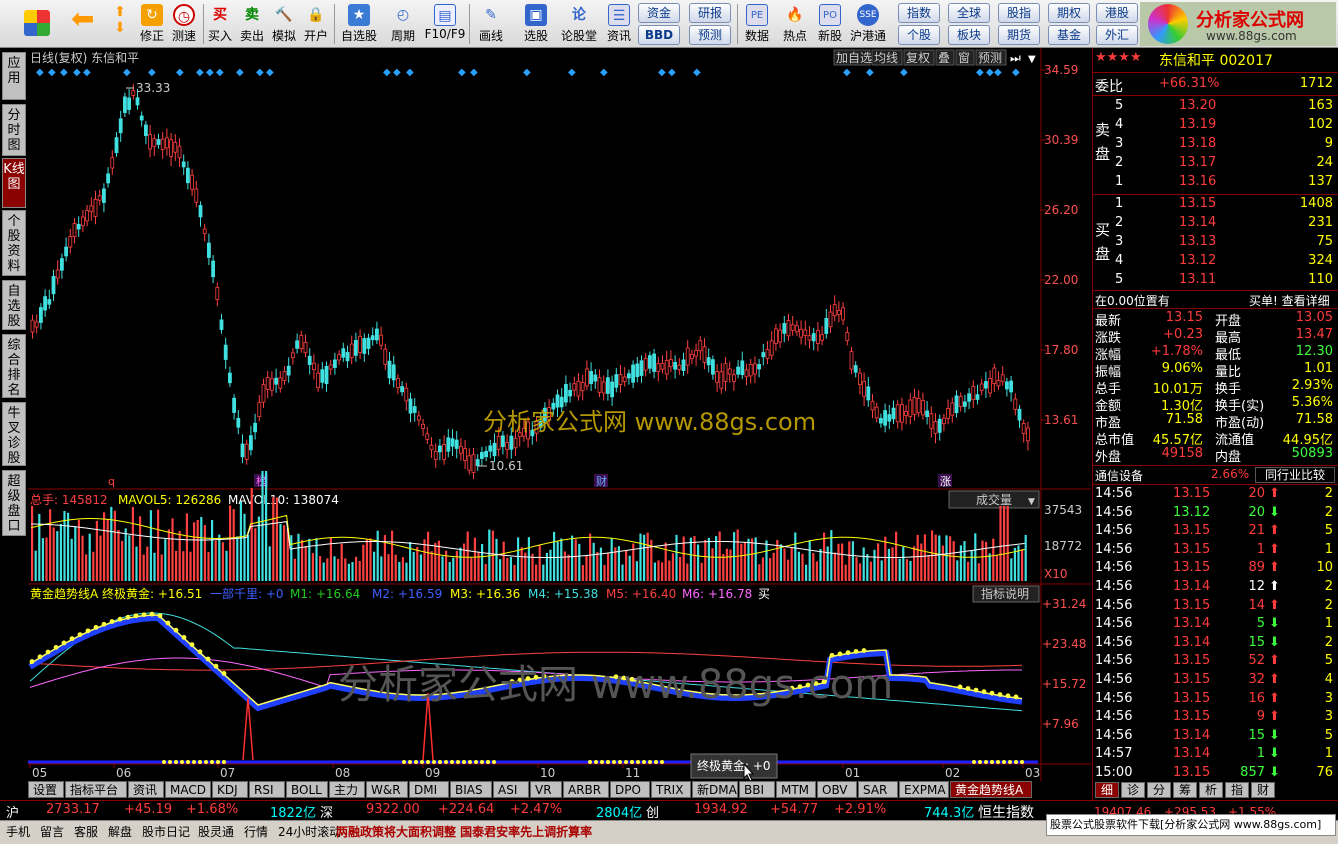  What do you see at coordinates (969, 13) in the screenshot?
I see `global-button: 全球` at bounding box center [969, 13].